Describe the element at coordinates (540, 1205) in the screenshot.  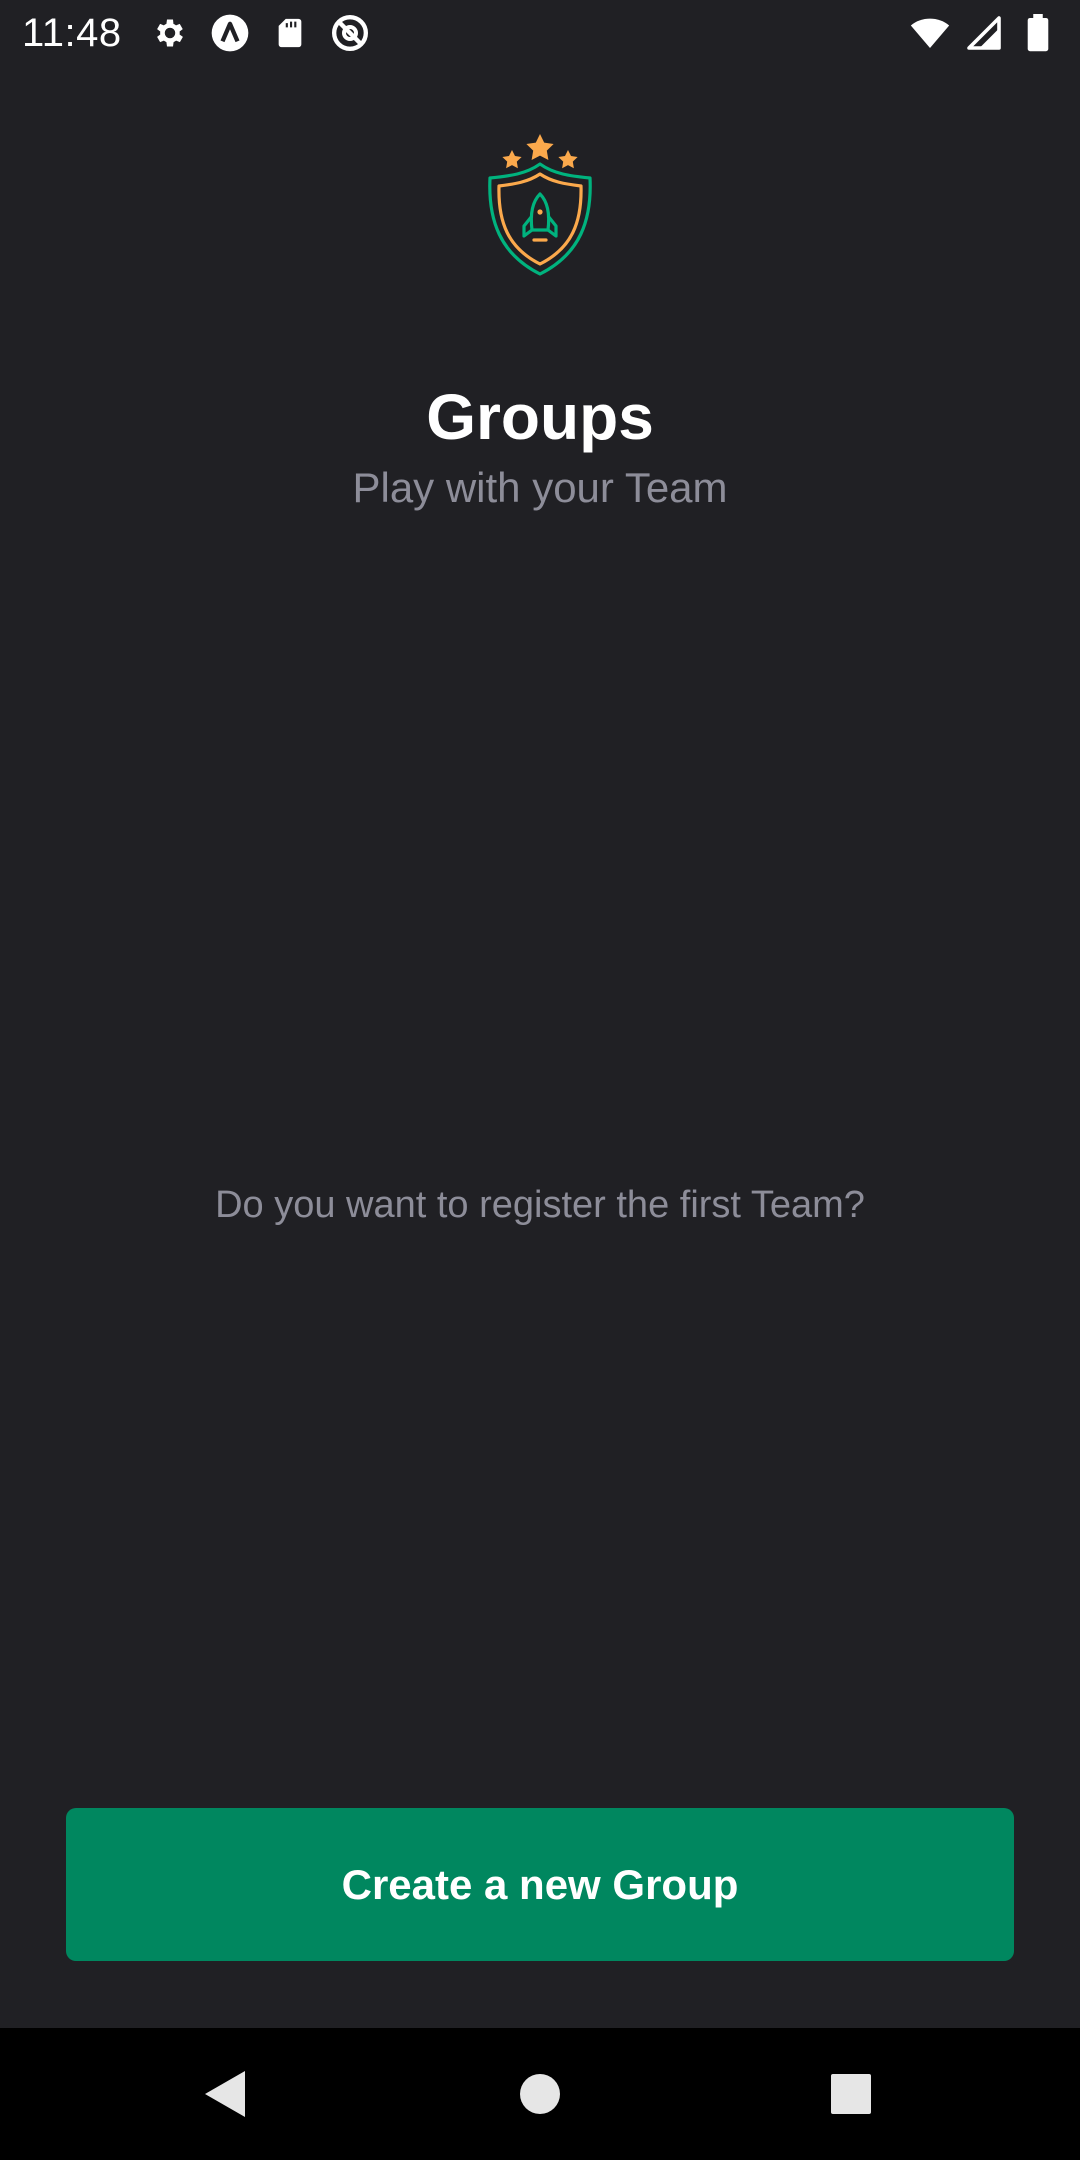
I see `empty-list-message: Do you want to register the first Team?` at that location.